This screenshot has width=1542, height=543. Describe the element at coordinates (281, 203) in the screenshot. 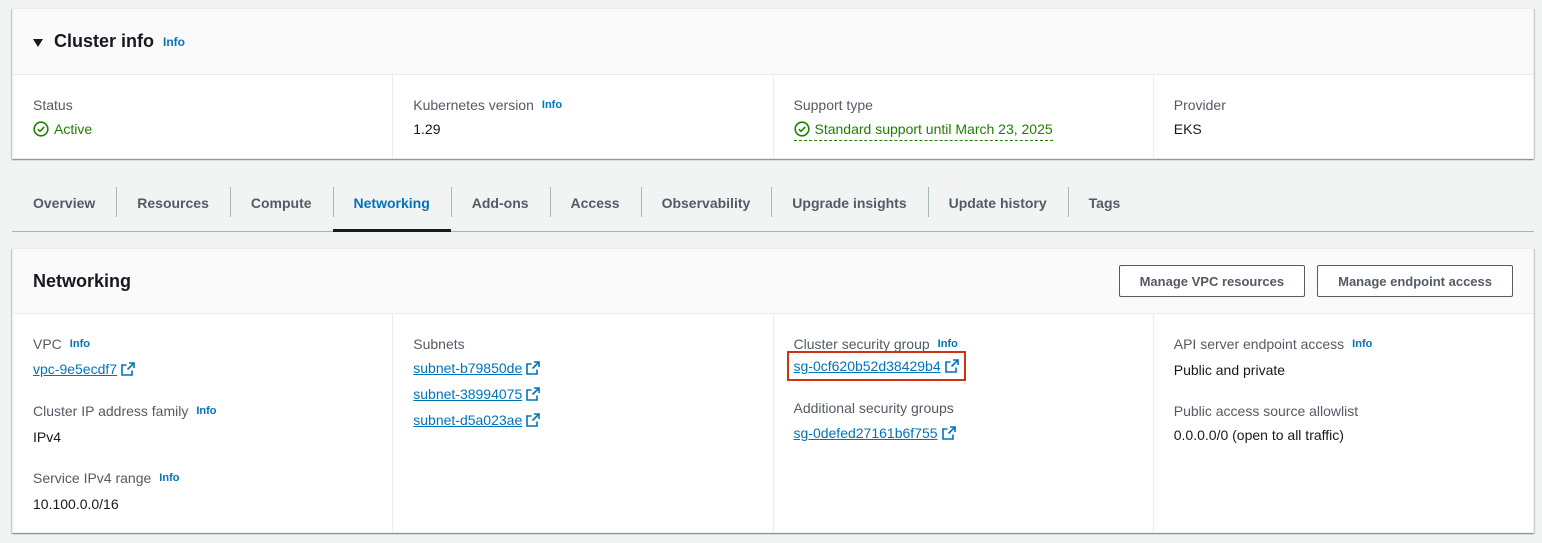

I see `tab-compute: Compute` at that location.